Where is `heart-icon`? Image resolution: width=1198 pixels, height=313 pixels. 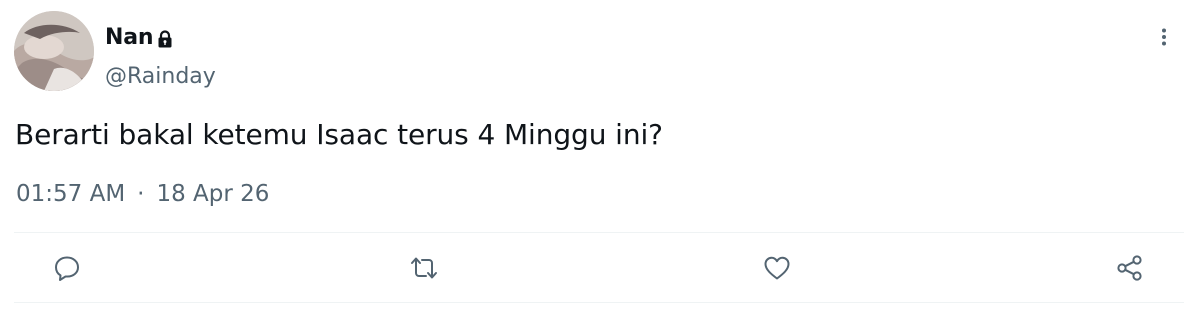
heart-icon is located at coordinates (777, 268).